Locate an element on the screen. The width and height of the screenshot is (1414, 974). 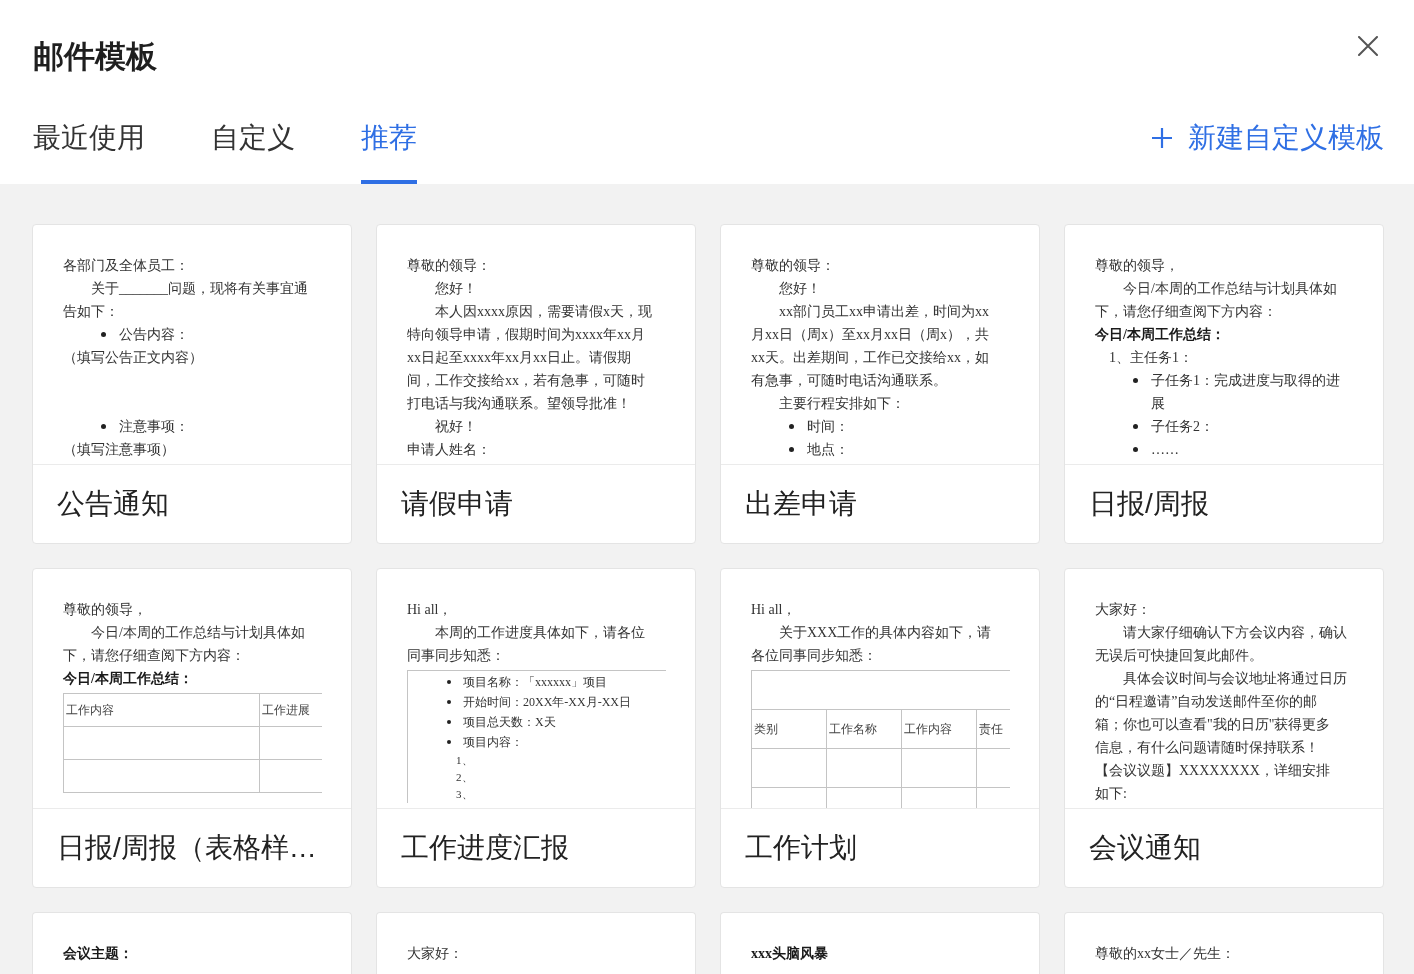
template-card: 尊敬的领导： 您好！ 本人因xxxx原因，需要请假x天，现 特向领导申请，假期时间为xxxx年xx月 xx日起至xxxx年xx月xx日止。请假期 间，工作交接给xx，若有急事，可随时 打电话与我沟通联系。望领导批准！ 祝好！ 申请人姓名： 请假申请 is located at coordinates (536, 384).